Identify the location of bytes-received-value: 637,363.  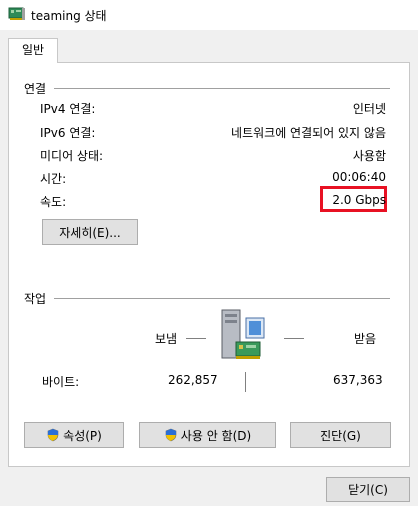
(358, 380).